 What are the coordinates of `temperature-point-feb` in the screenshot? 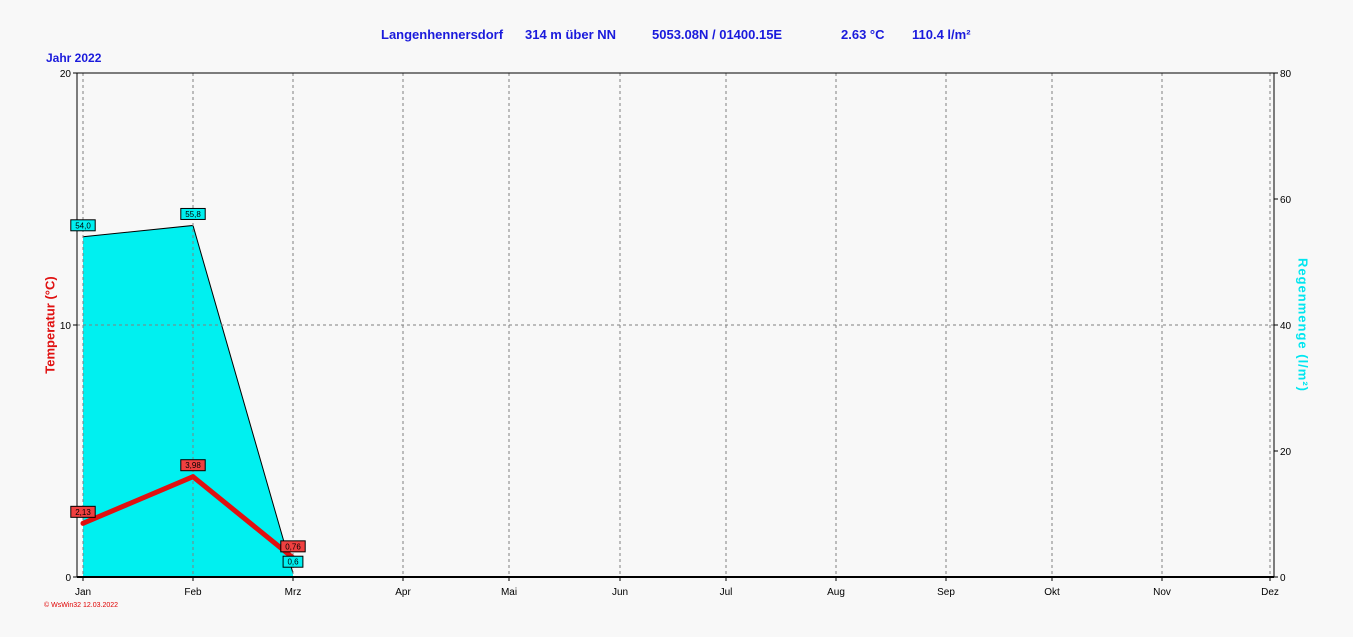 It's located at (193, 477).